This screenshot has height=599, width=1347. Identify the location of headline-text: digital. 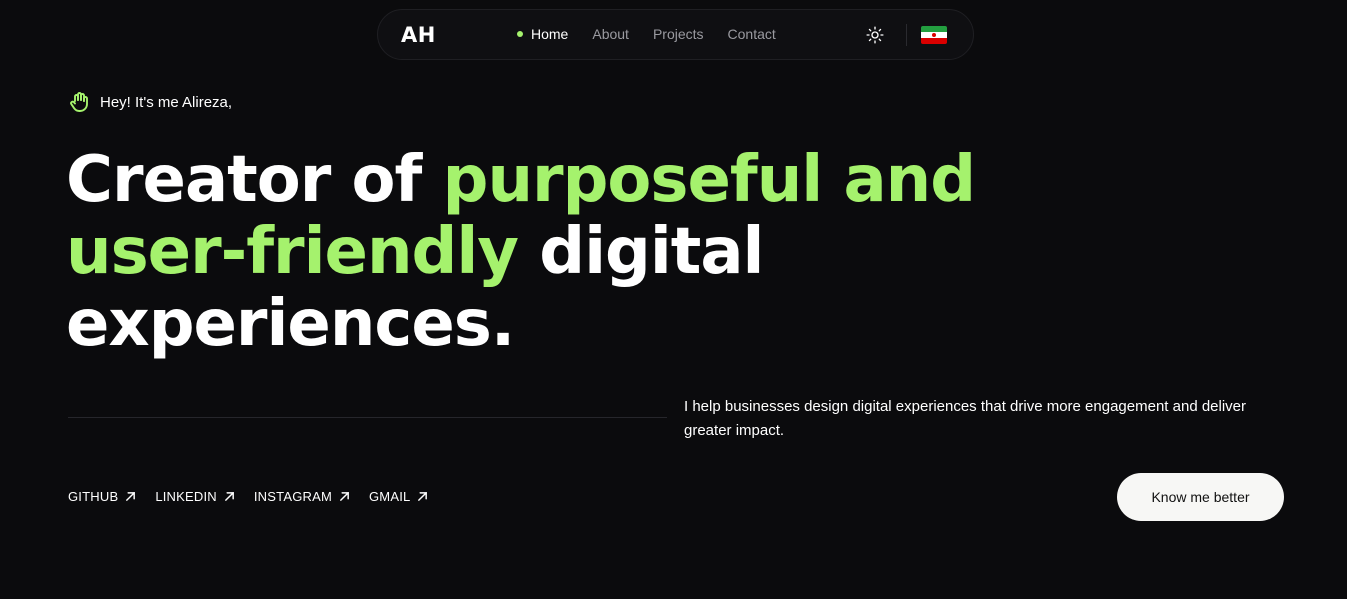
(640, 252).